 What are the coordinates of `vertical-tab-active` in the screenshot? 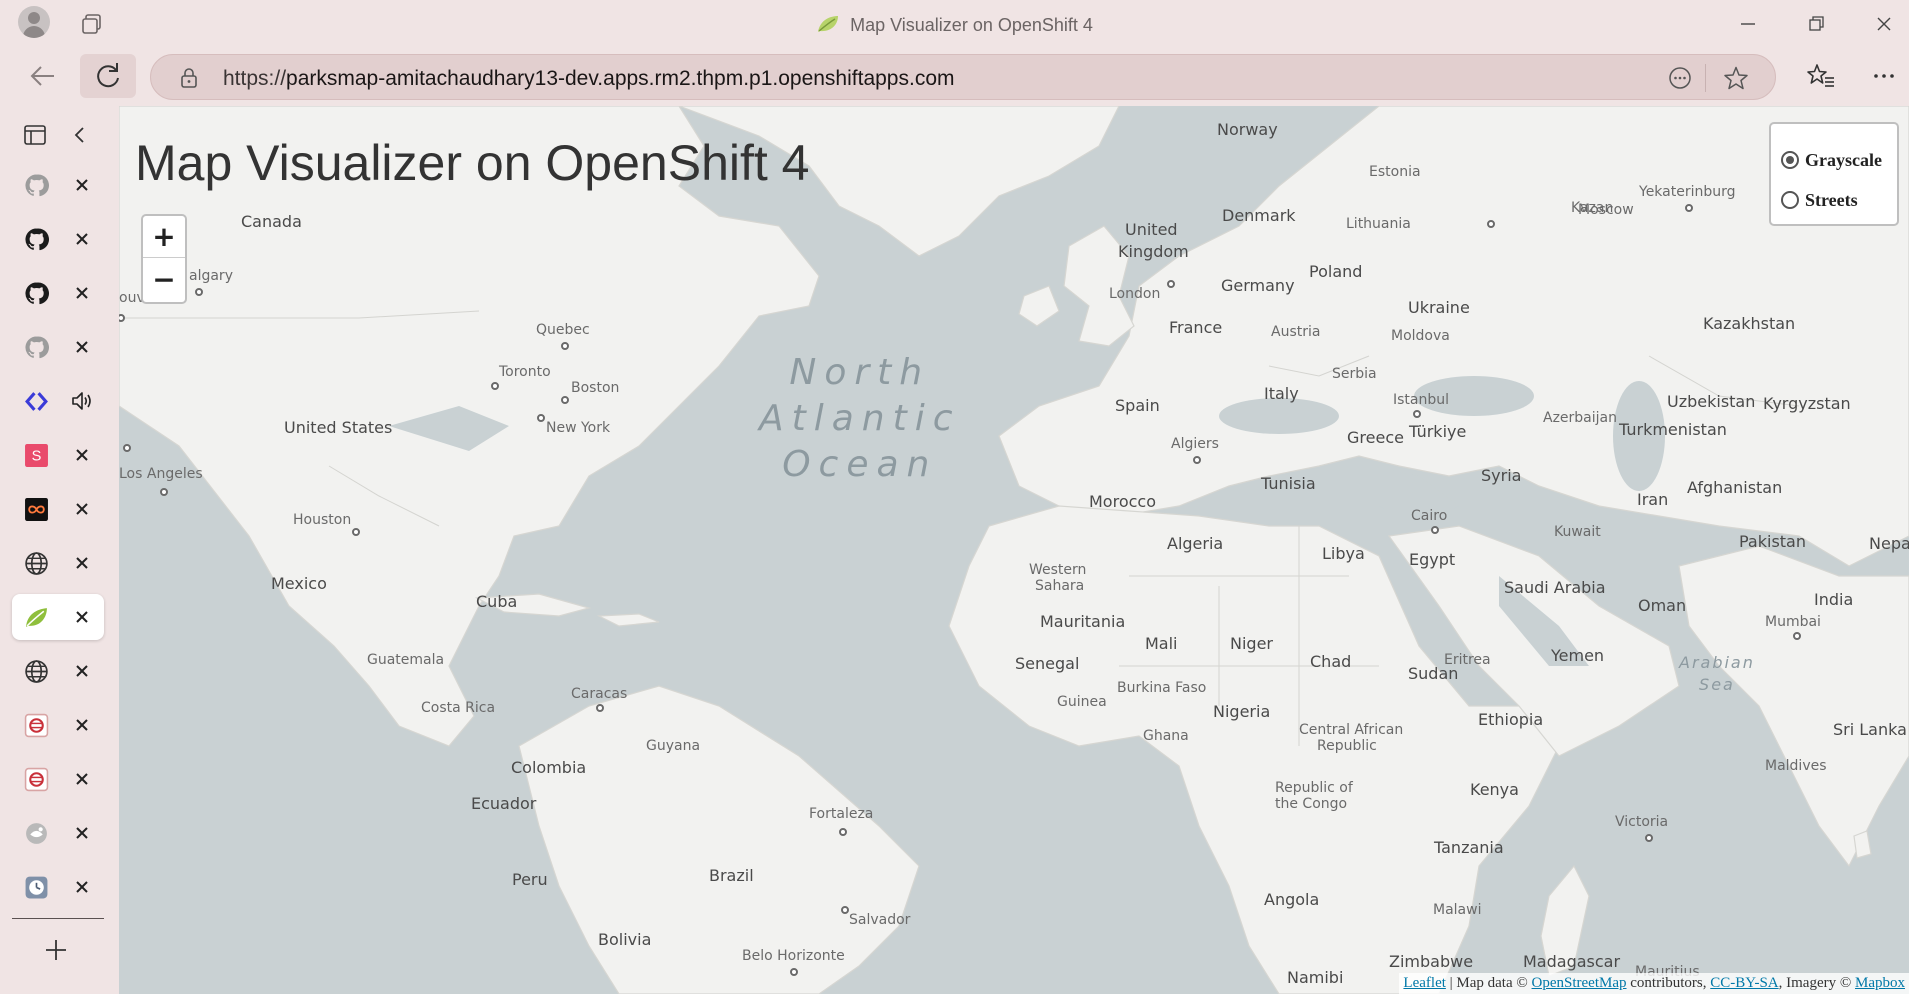 It's located at (58, 617).